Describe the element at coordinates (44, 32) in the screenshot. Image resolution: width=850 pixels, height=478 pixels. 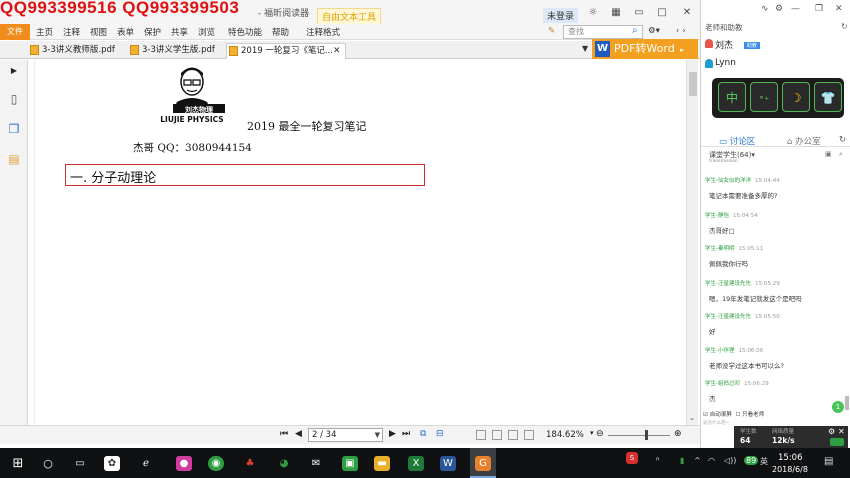
I see `menu-home: 主页` at that location.